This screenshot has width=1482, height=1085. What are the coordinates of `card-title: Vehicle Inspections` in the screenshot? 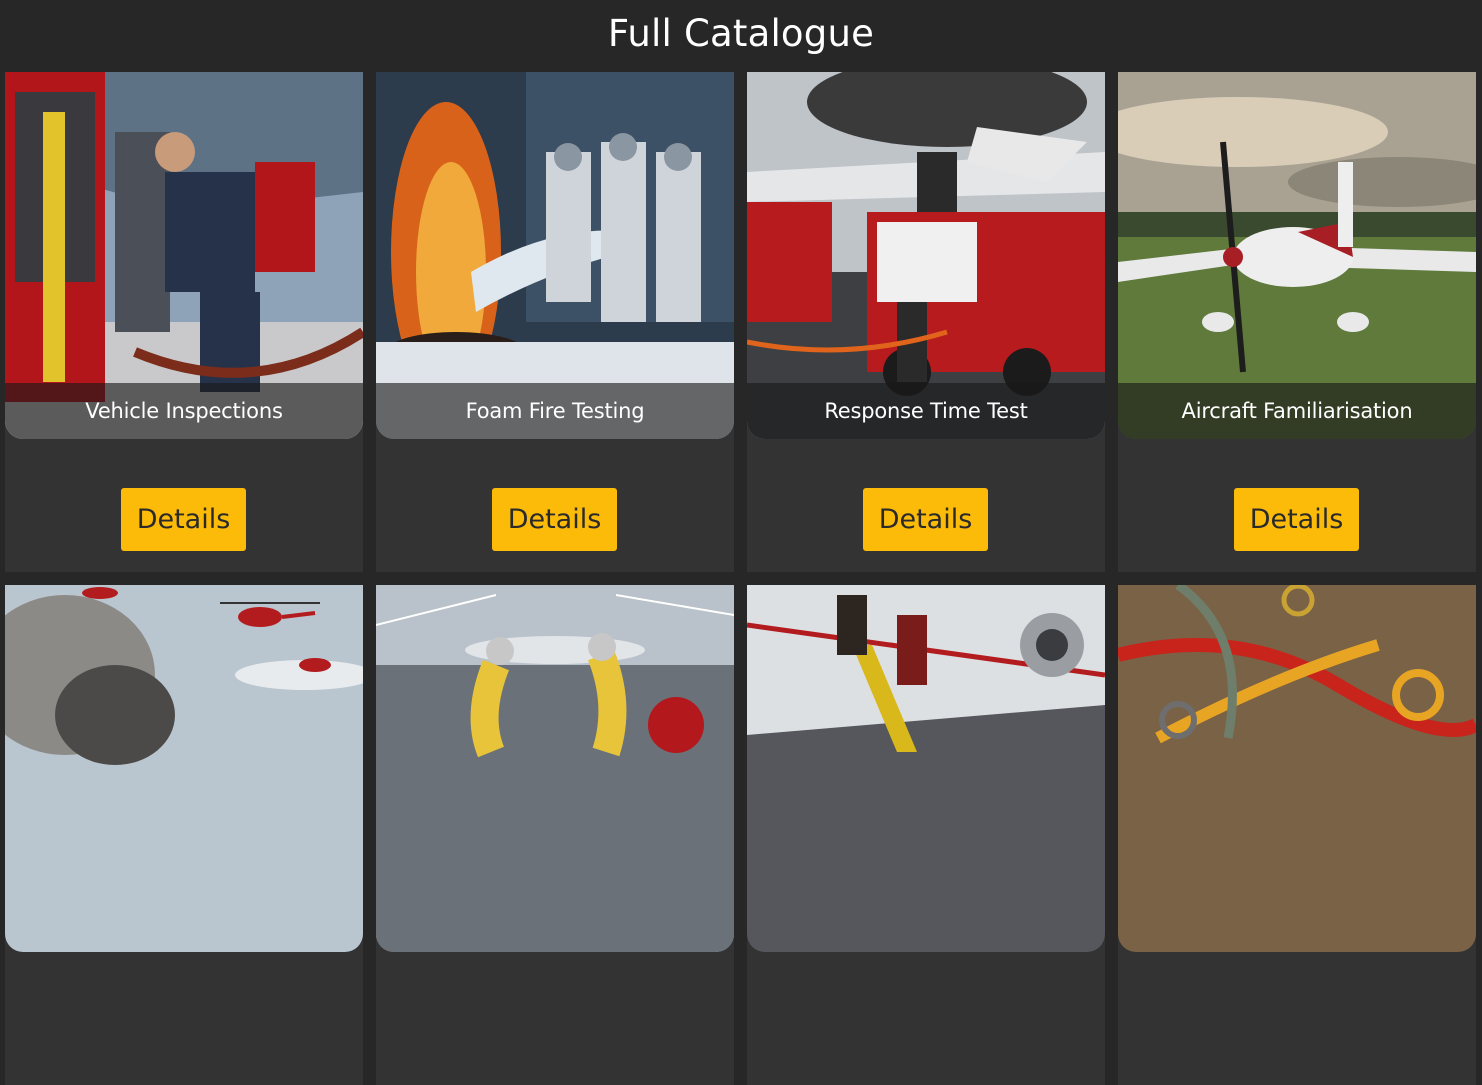 It's located at (184, 411).